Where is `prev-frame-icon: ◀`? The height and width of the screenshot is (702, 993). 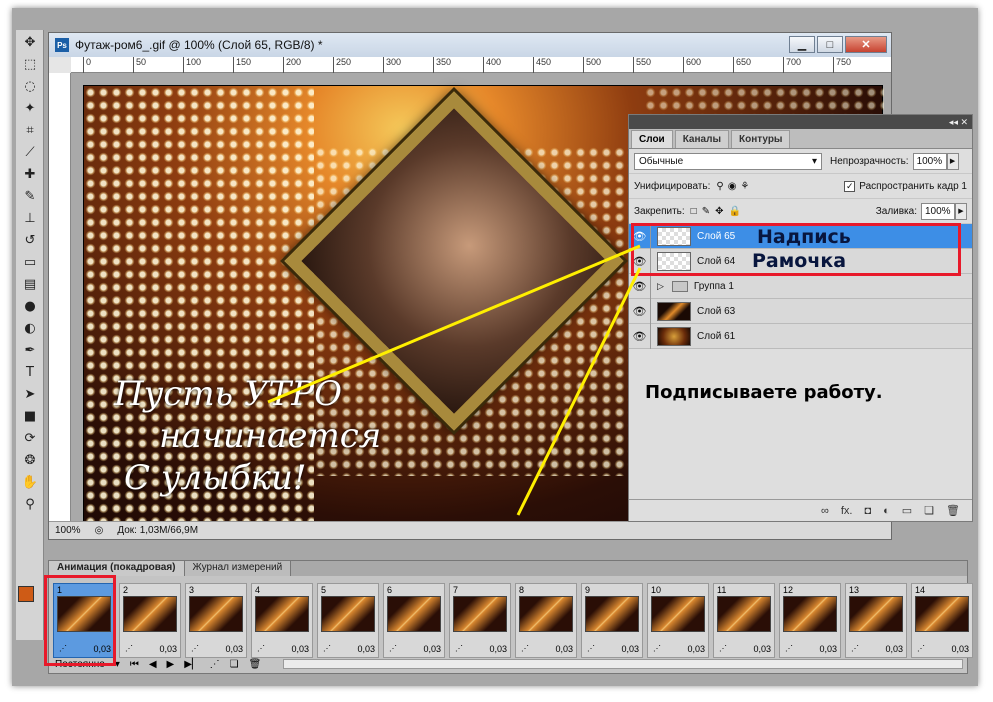
prev-frame-icon: ◀ is located at coordinates (153, 664).